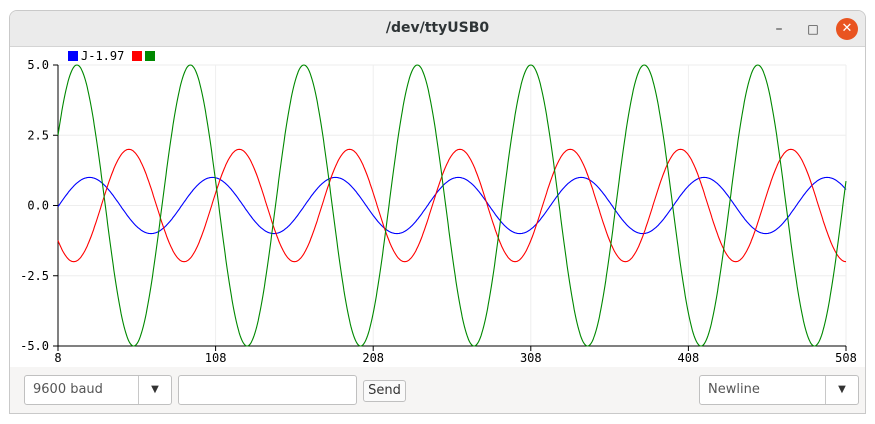 The image size is (875, 424). Describe the element at coordinates (34, 276) in the screenshot. I see `y-tick-label: -2.5` at that location.